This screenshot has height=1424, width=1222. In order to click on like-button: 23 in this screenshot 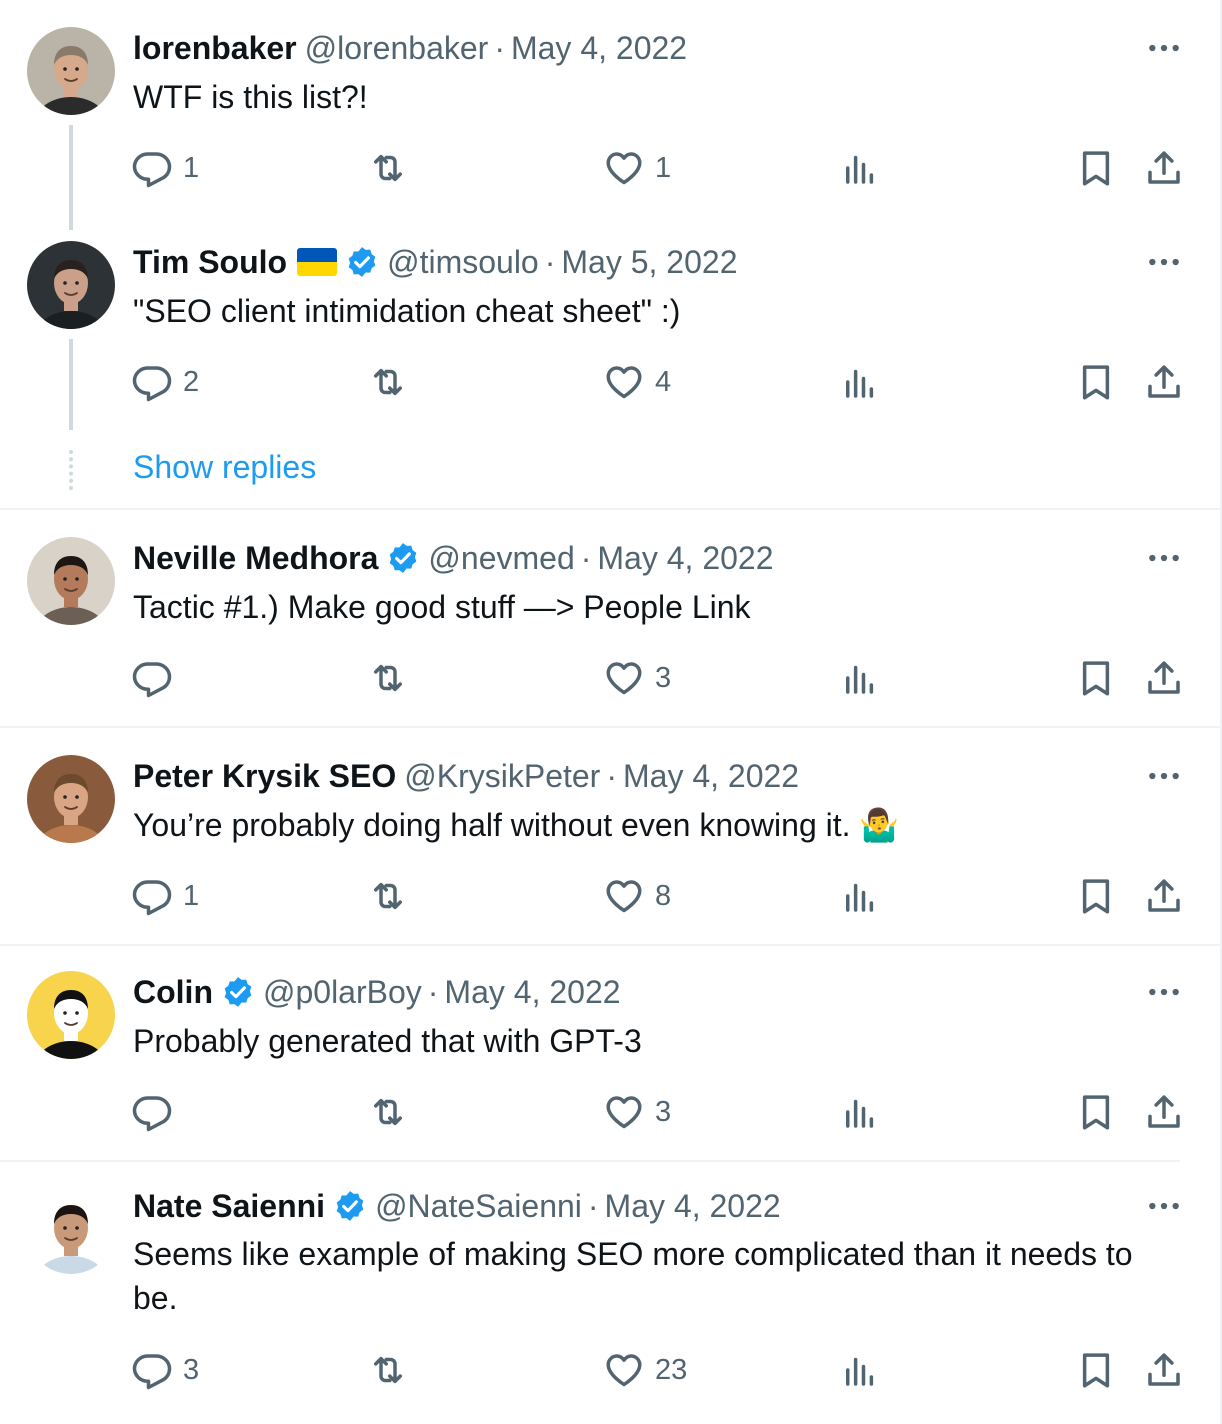, I will do `click(645, 1370)`.